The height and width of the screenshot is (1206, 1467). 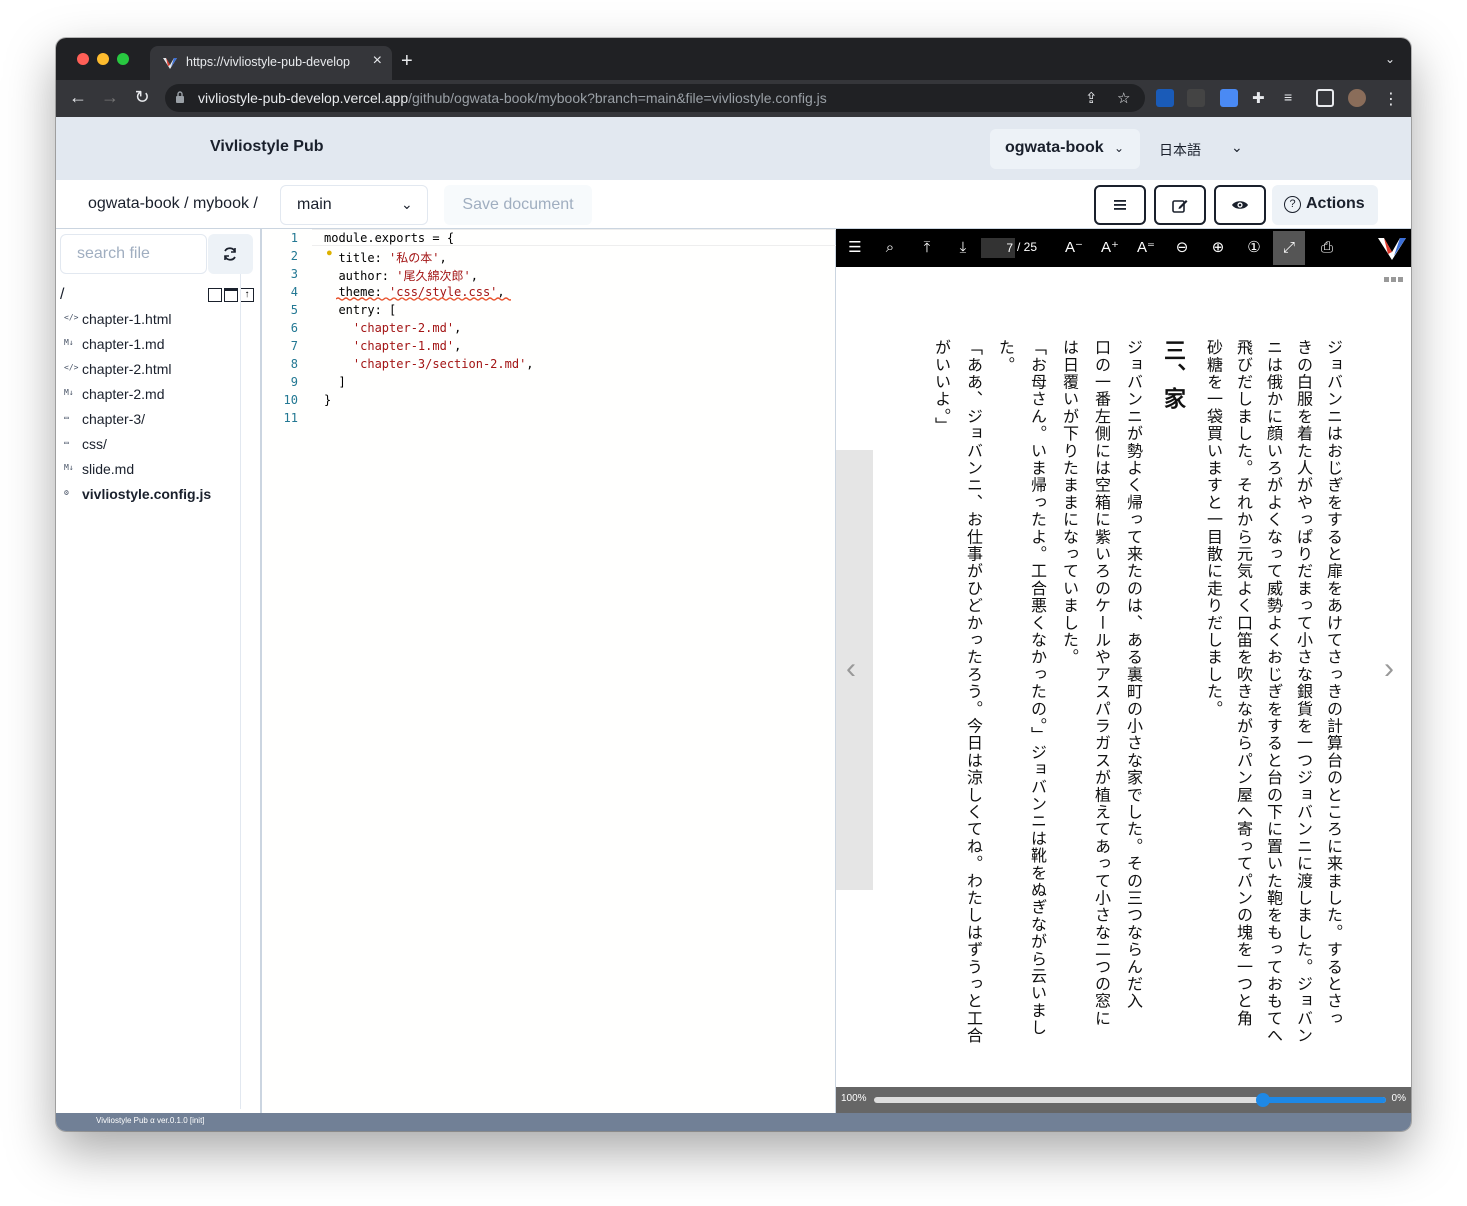 What do you see at coordinates (1196, 98) in the screenshot?
I see `extension-2-icon` at bounding box center [1196, 98].